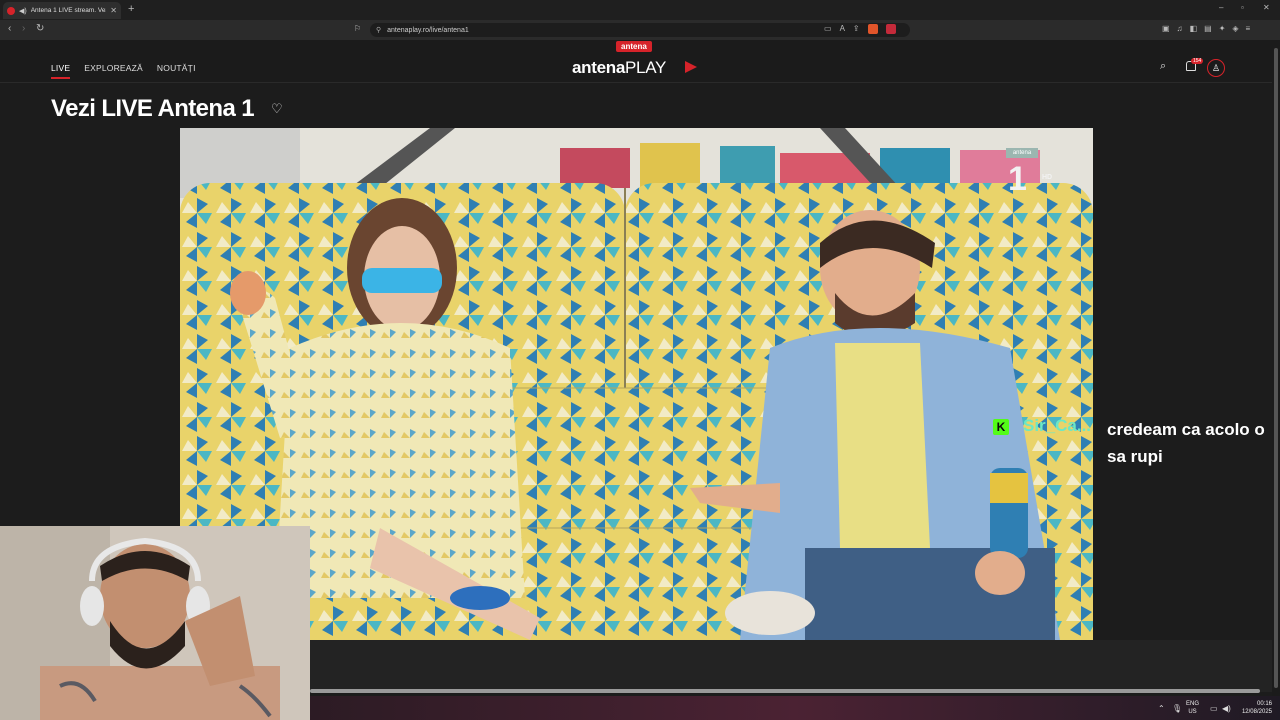 Image resolution: width=1280 pixels, height=720 pixels. I want to click on new-tab-button: +, so click(131, 9).